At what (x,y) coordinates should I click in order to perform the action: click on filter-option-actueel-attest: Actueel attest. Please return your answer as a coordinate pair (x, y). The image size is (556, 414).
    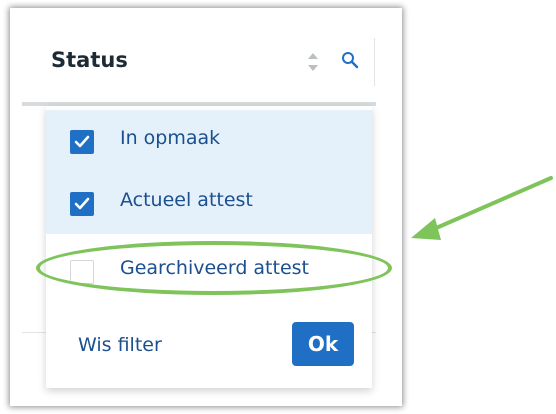
    Looking at the image, I should click on (209, 203).